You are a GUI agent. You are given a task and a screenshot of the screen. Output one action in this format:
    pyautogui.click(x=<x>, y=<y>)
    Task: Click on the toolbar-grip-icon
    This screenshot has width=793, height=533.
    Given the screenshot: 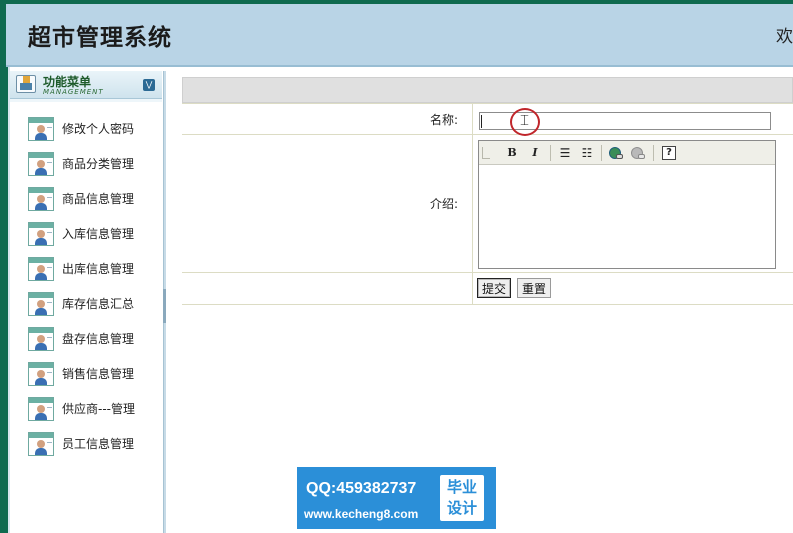 What is the action you would take?
    pyautogui.click(x=486, y=153)
    